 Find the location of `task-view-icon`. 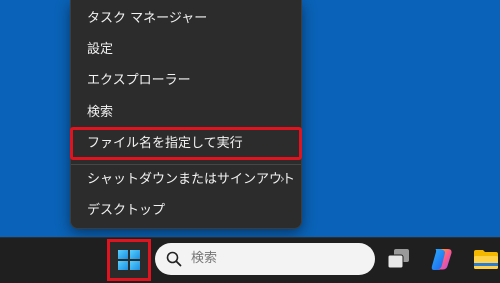

task-view-icon is located at coordinates (399, 259).